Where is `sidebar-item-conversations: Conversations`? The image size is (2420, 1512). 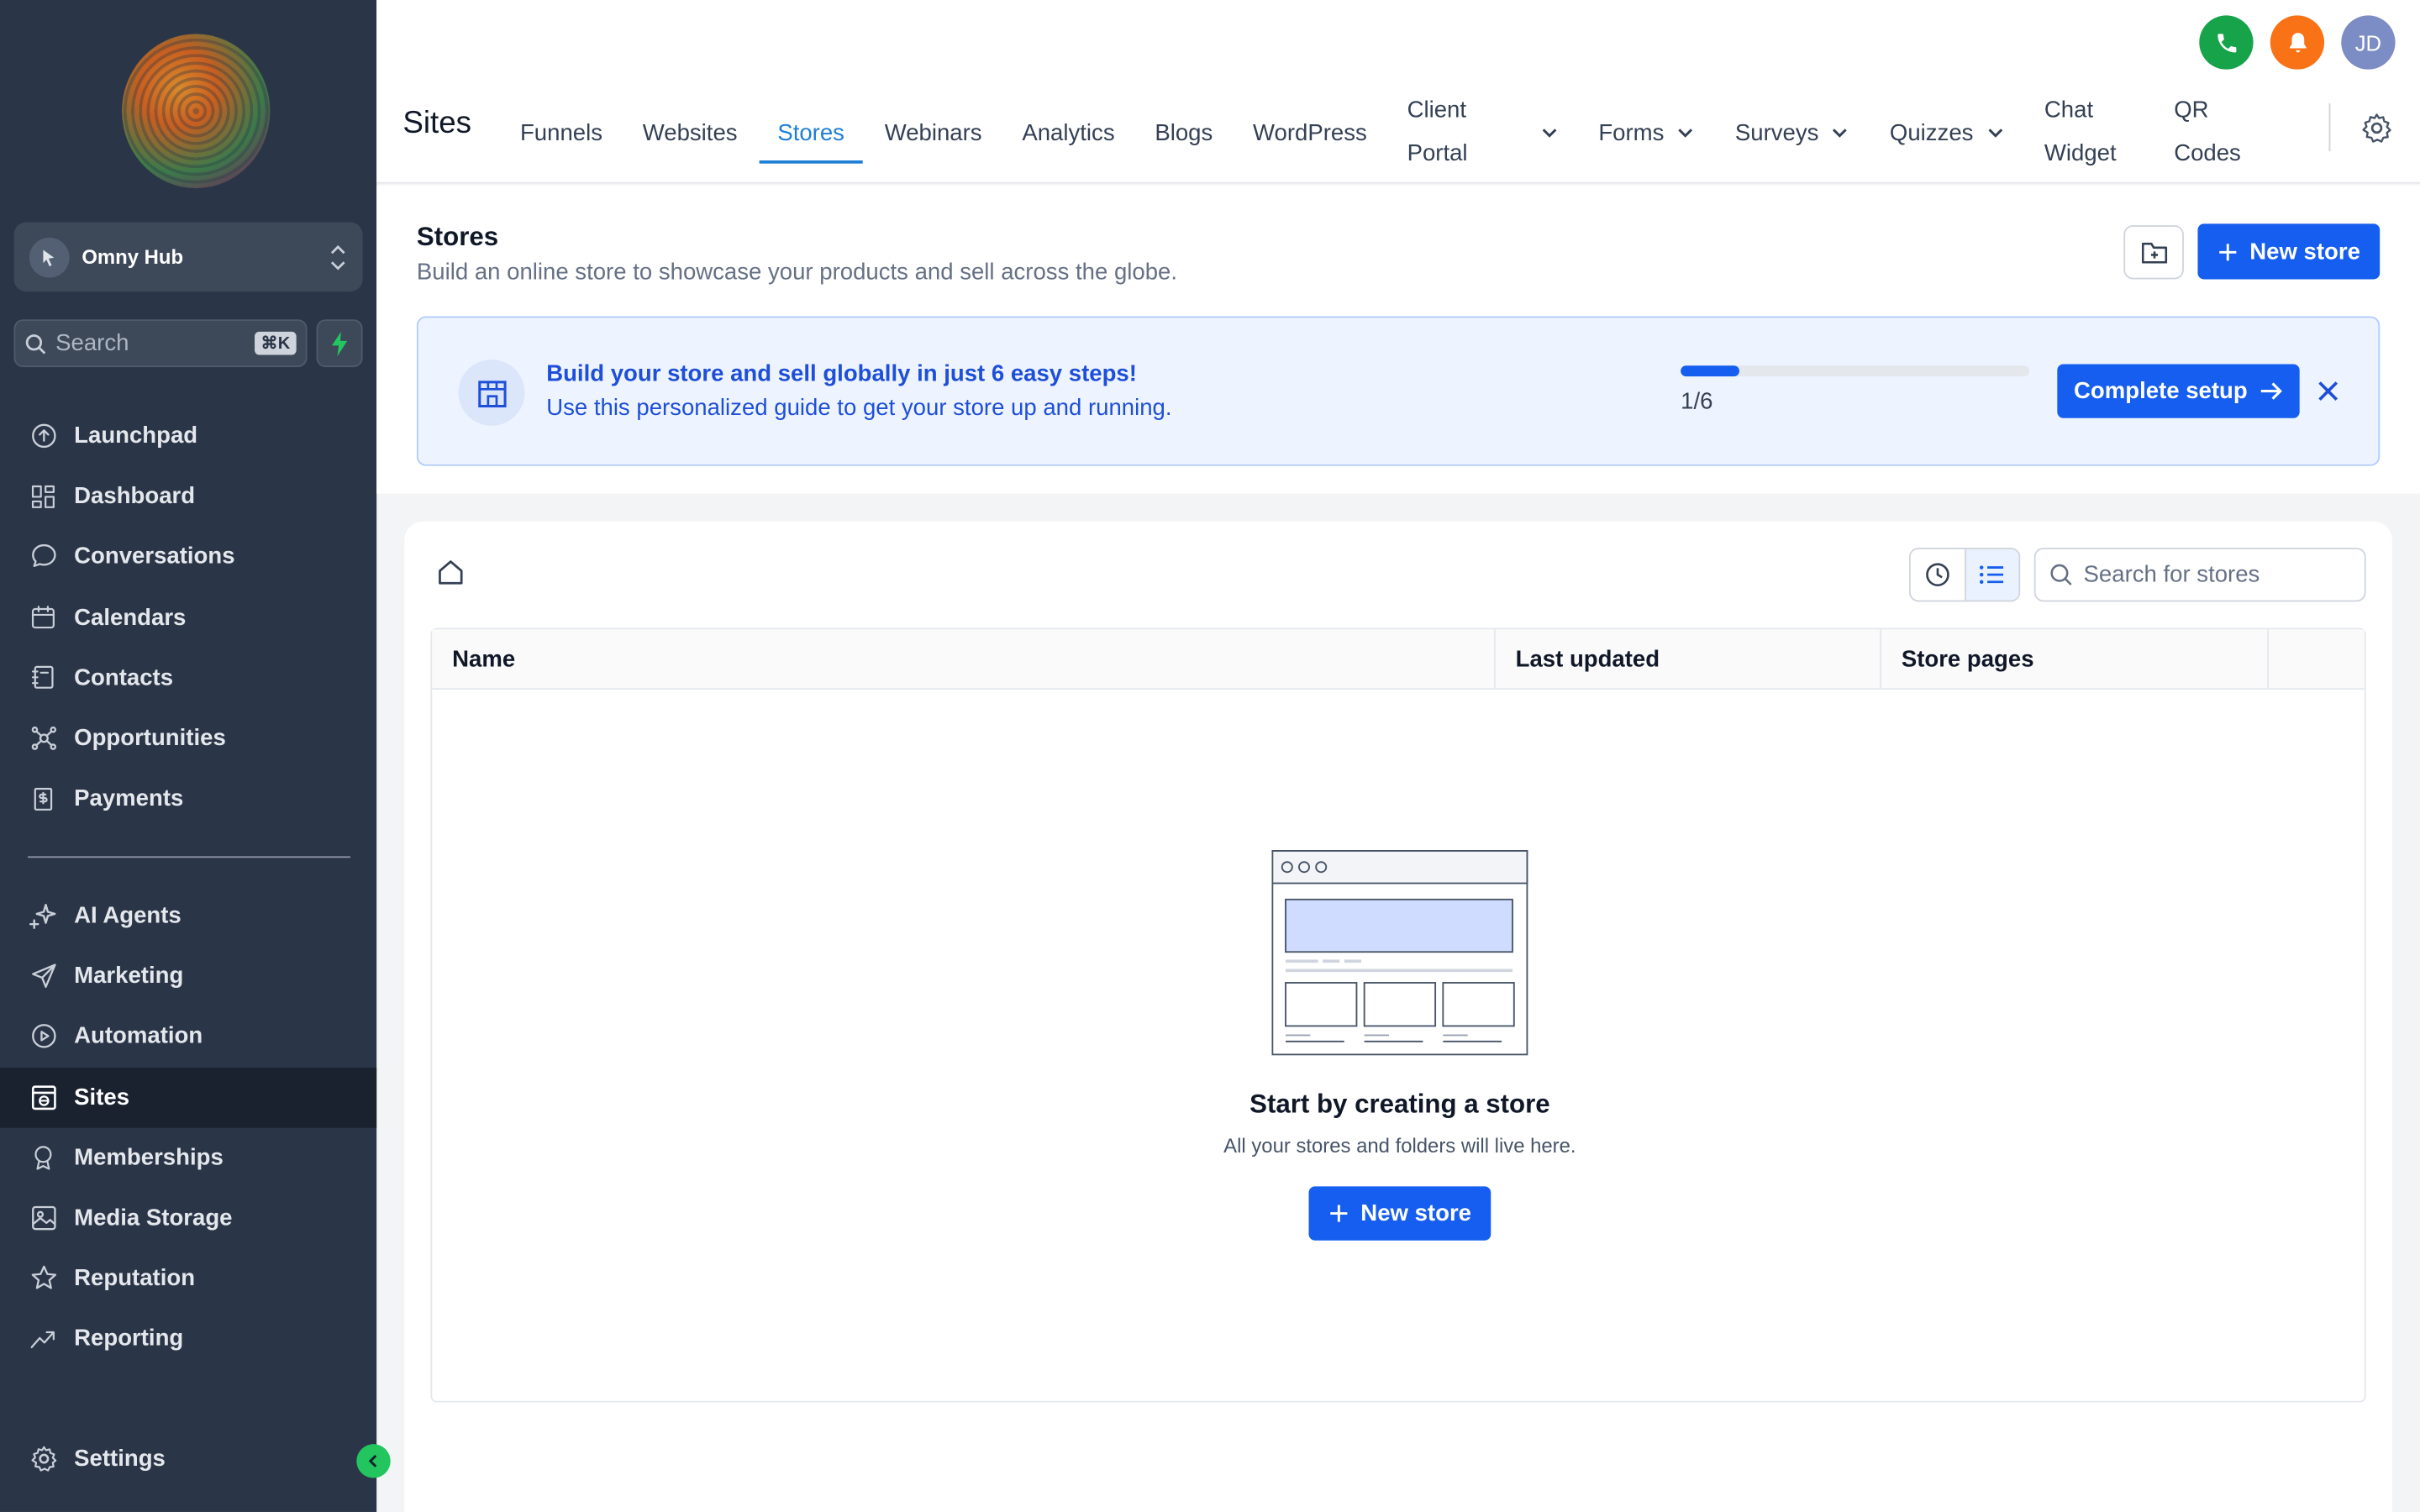 sidebar-item-conversations: Conversations is located at coordinates (188, 557).